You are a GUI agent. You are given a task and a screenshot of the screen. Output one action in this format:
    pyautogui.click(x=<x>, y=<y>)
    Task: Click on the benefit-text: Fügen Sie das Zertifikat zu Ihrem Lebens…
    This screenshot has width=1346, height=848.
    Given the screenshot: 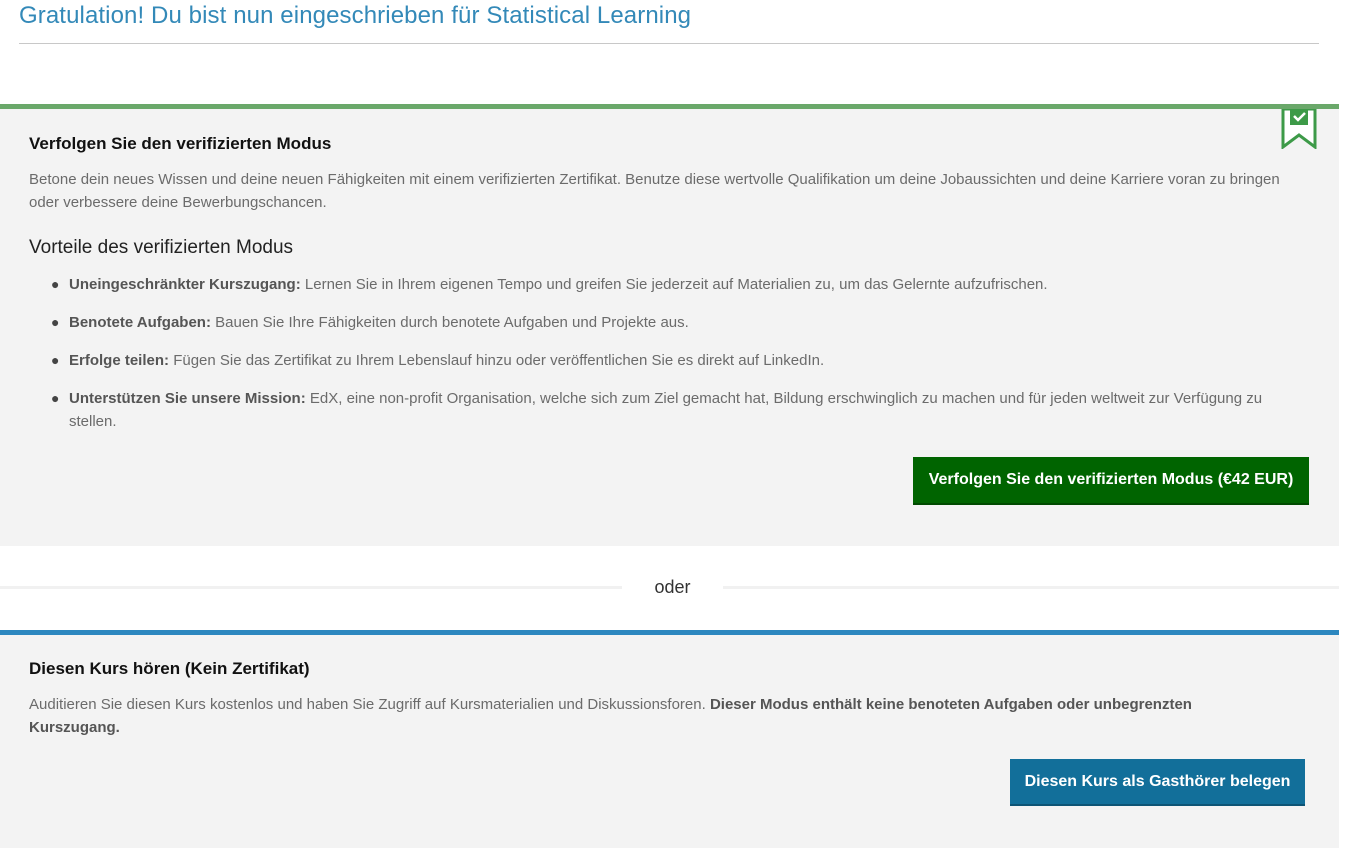 What is the action you would take?
    pyautogui.click(x=499, y=360)
    